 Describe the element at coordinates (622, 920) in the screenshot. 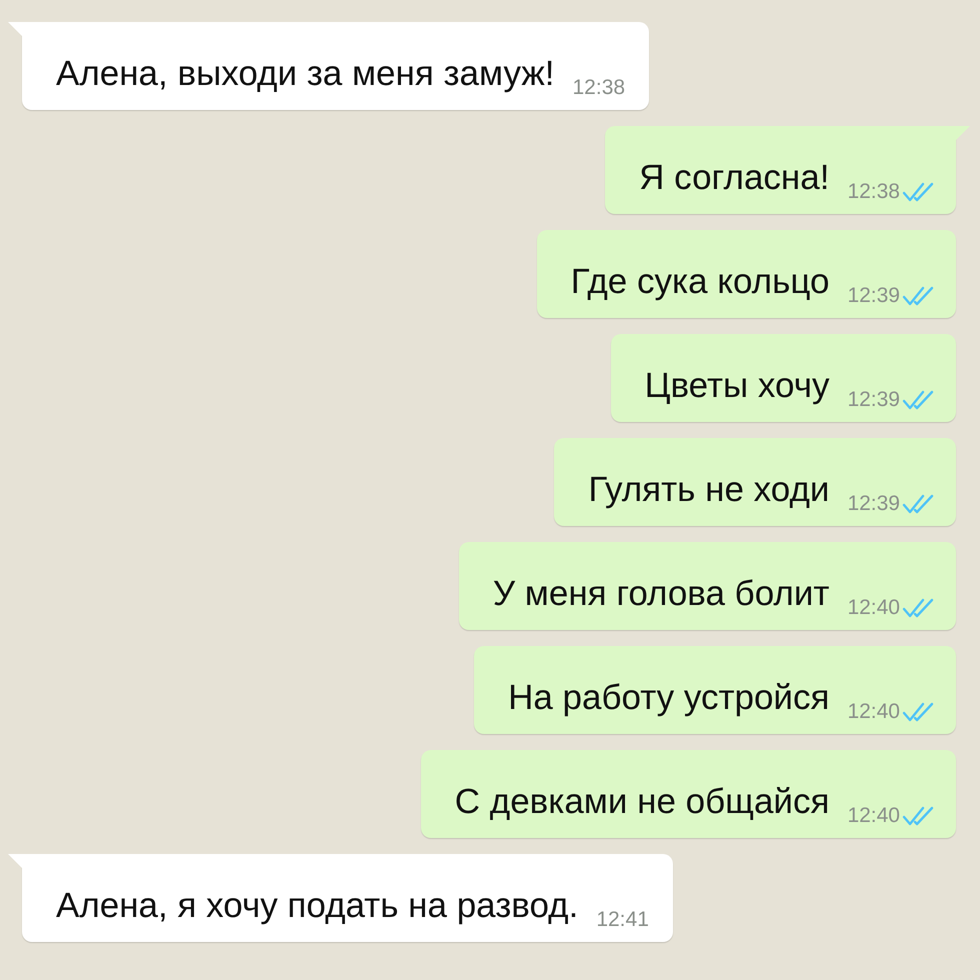

I see `message-time: 12:41` at that location.